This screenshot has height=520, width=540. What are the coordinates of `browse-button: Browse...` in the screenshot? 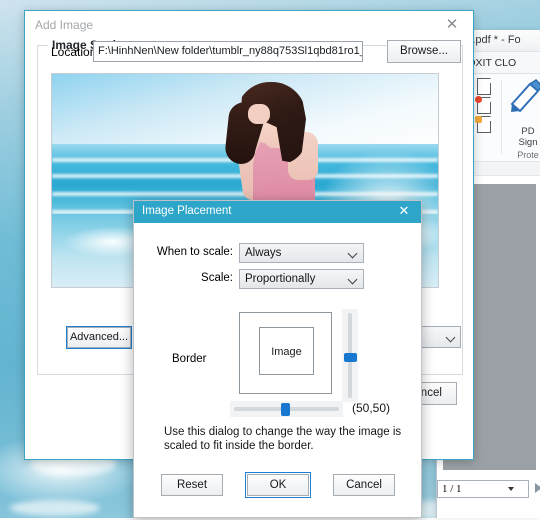 It's located at (424, 51).